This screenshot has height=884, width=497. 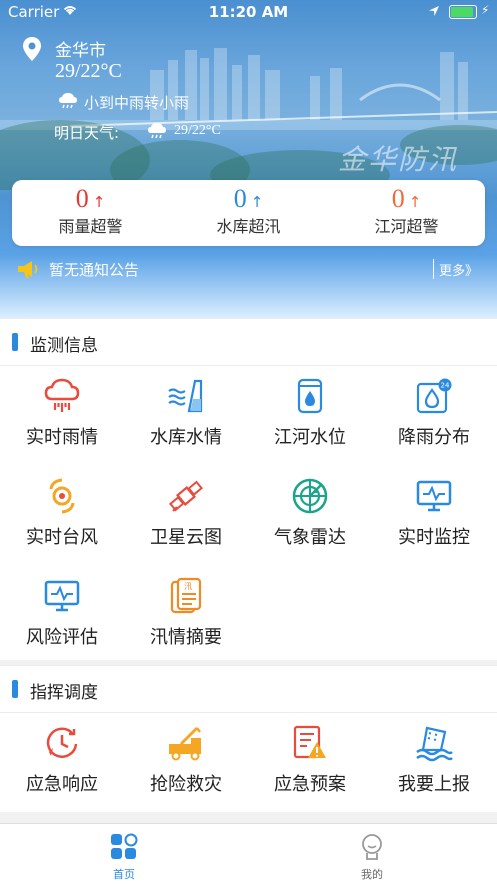 What do you see at coordinates (186, 595) in the screenshot?
I see `flood-summary-icon: 汛` at bounding box center [186, 595].